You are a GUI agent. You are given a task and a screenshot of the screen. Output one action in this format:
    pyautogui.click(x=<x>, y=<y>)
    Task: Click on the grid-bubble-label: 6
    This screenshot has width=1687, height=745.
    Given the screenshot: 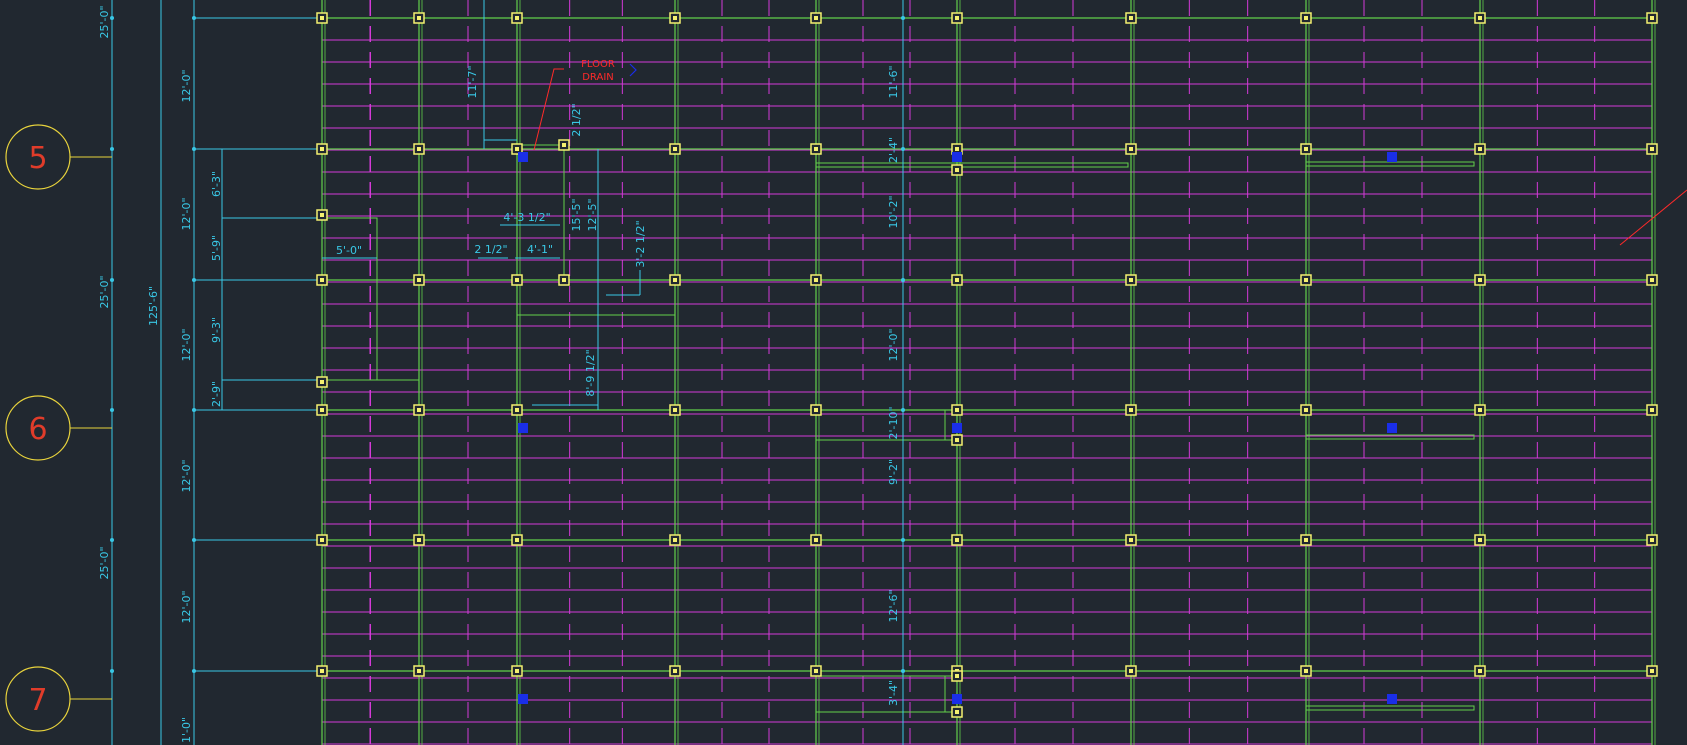 What is the action you would take?
    pyautogui.click(x=37, y=429)
    